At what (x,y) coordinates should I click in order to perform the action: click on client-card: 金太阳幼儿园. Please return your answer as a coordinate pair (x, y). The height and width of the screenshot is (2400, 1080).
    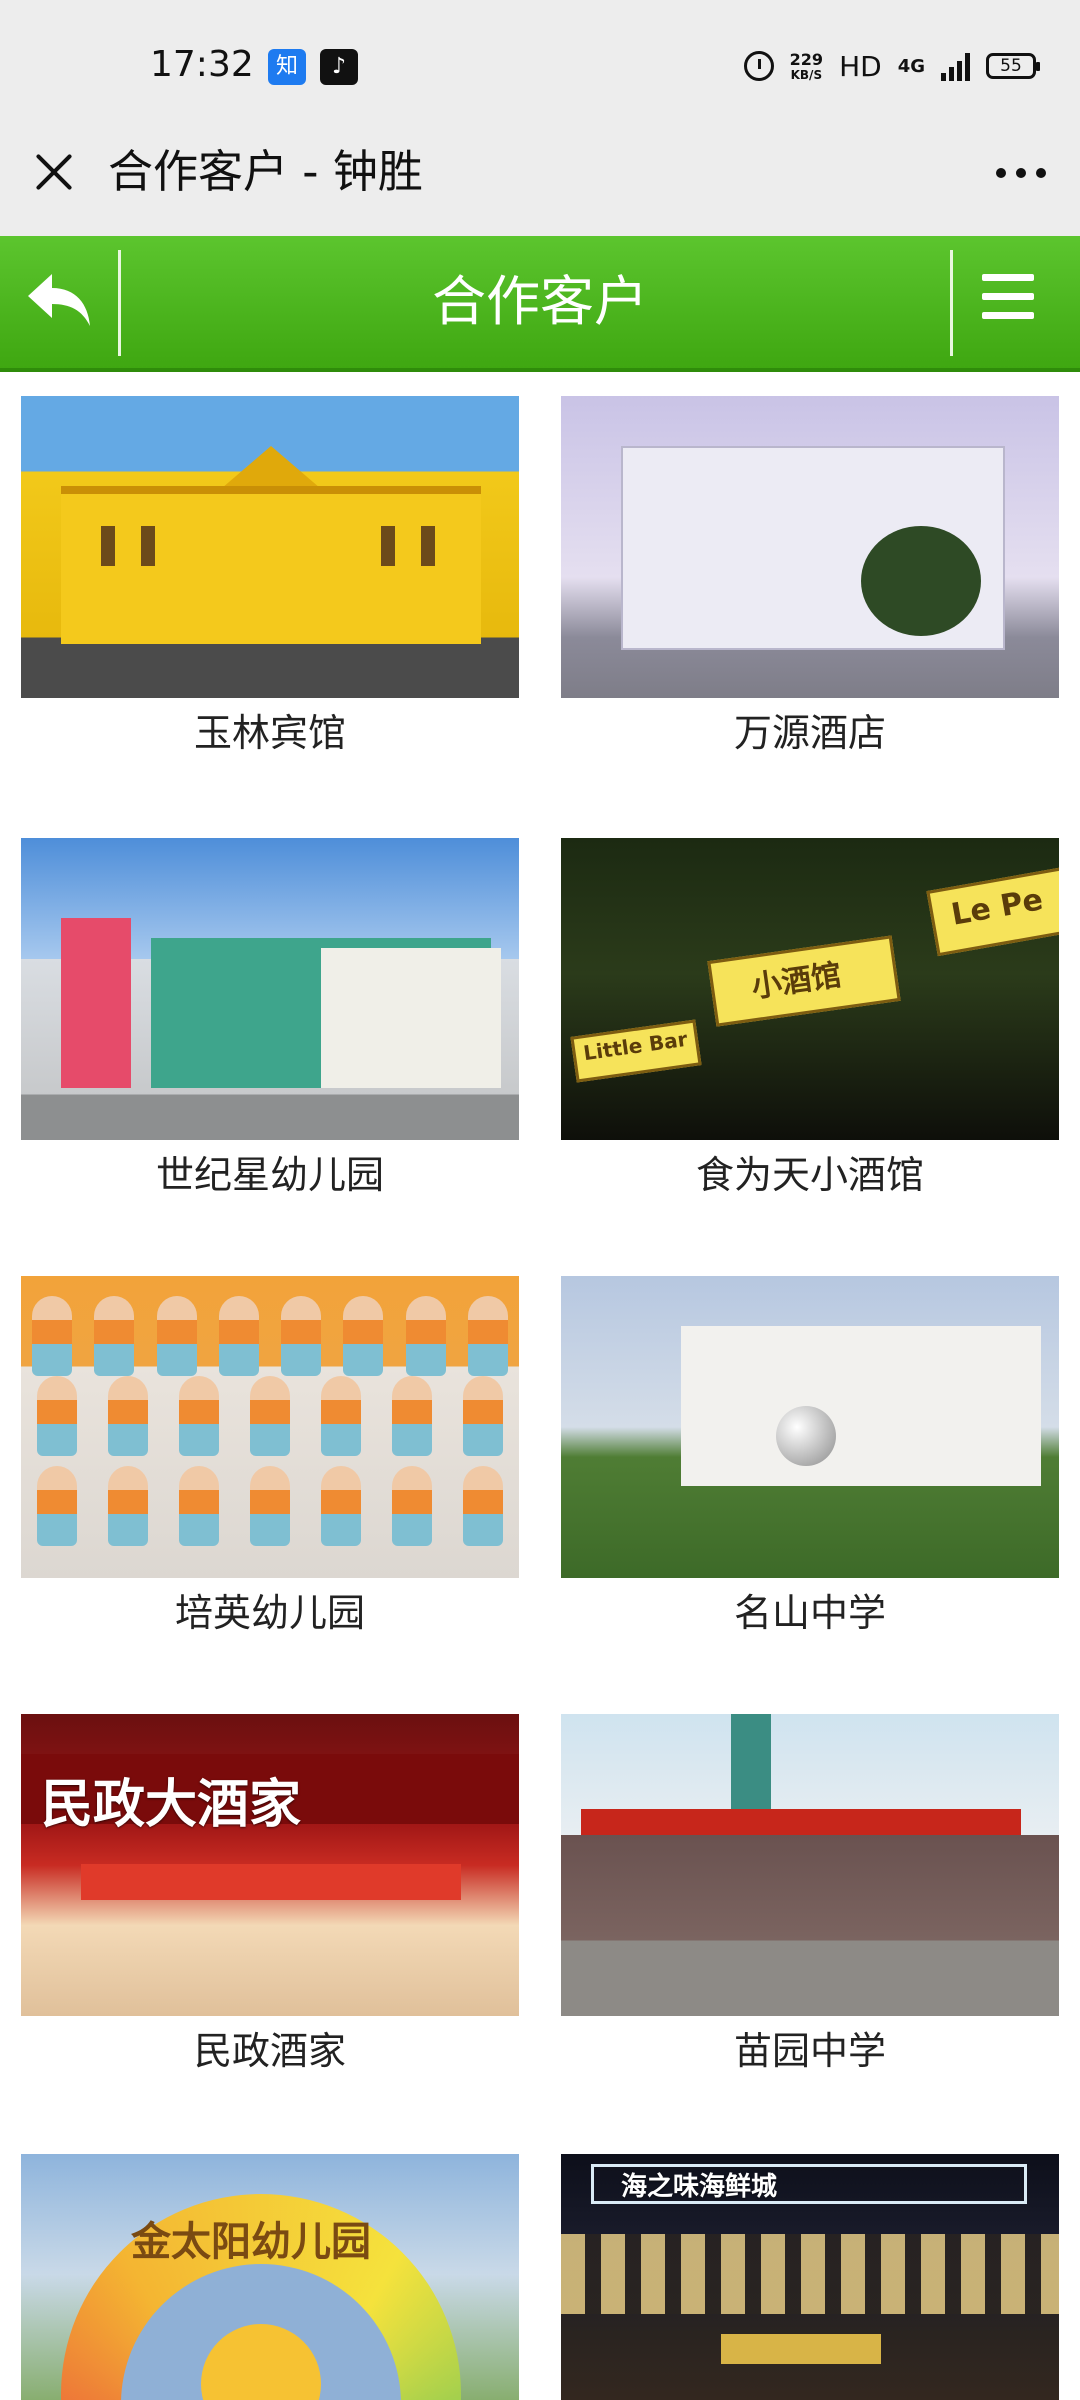
    Looking at the image, I should click on (270, 2277).